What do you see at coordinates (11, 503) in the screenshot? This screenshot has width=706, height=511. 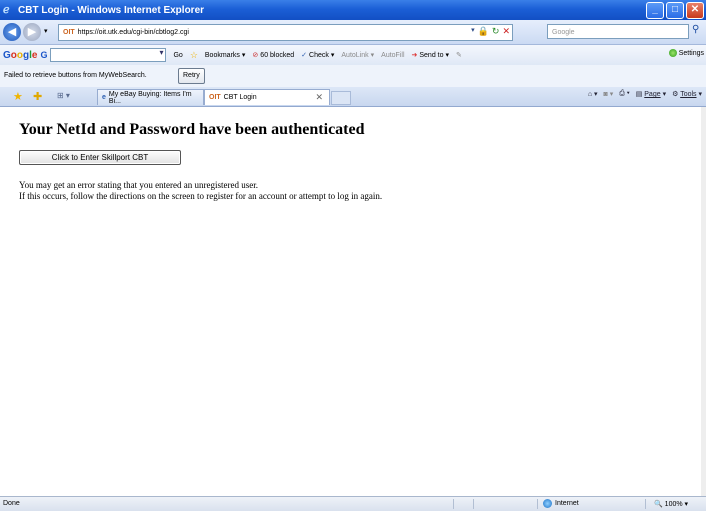 I see `status-text: Done` at bounding box center [11, 503].